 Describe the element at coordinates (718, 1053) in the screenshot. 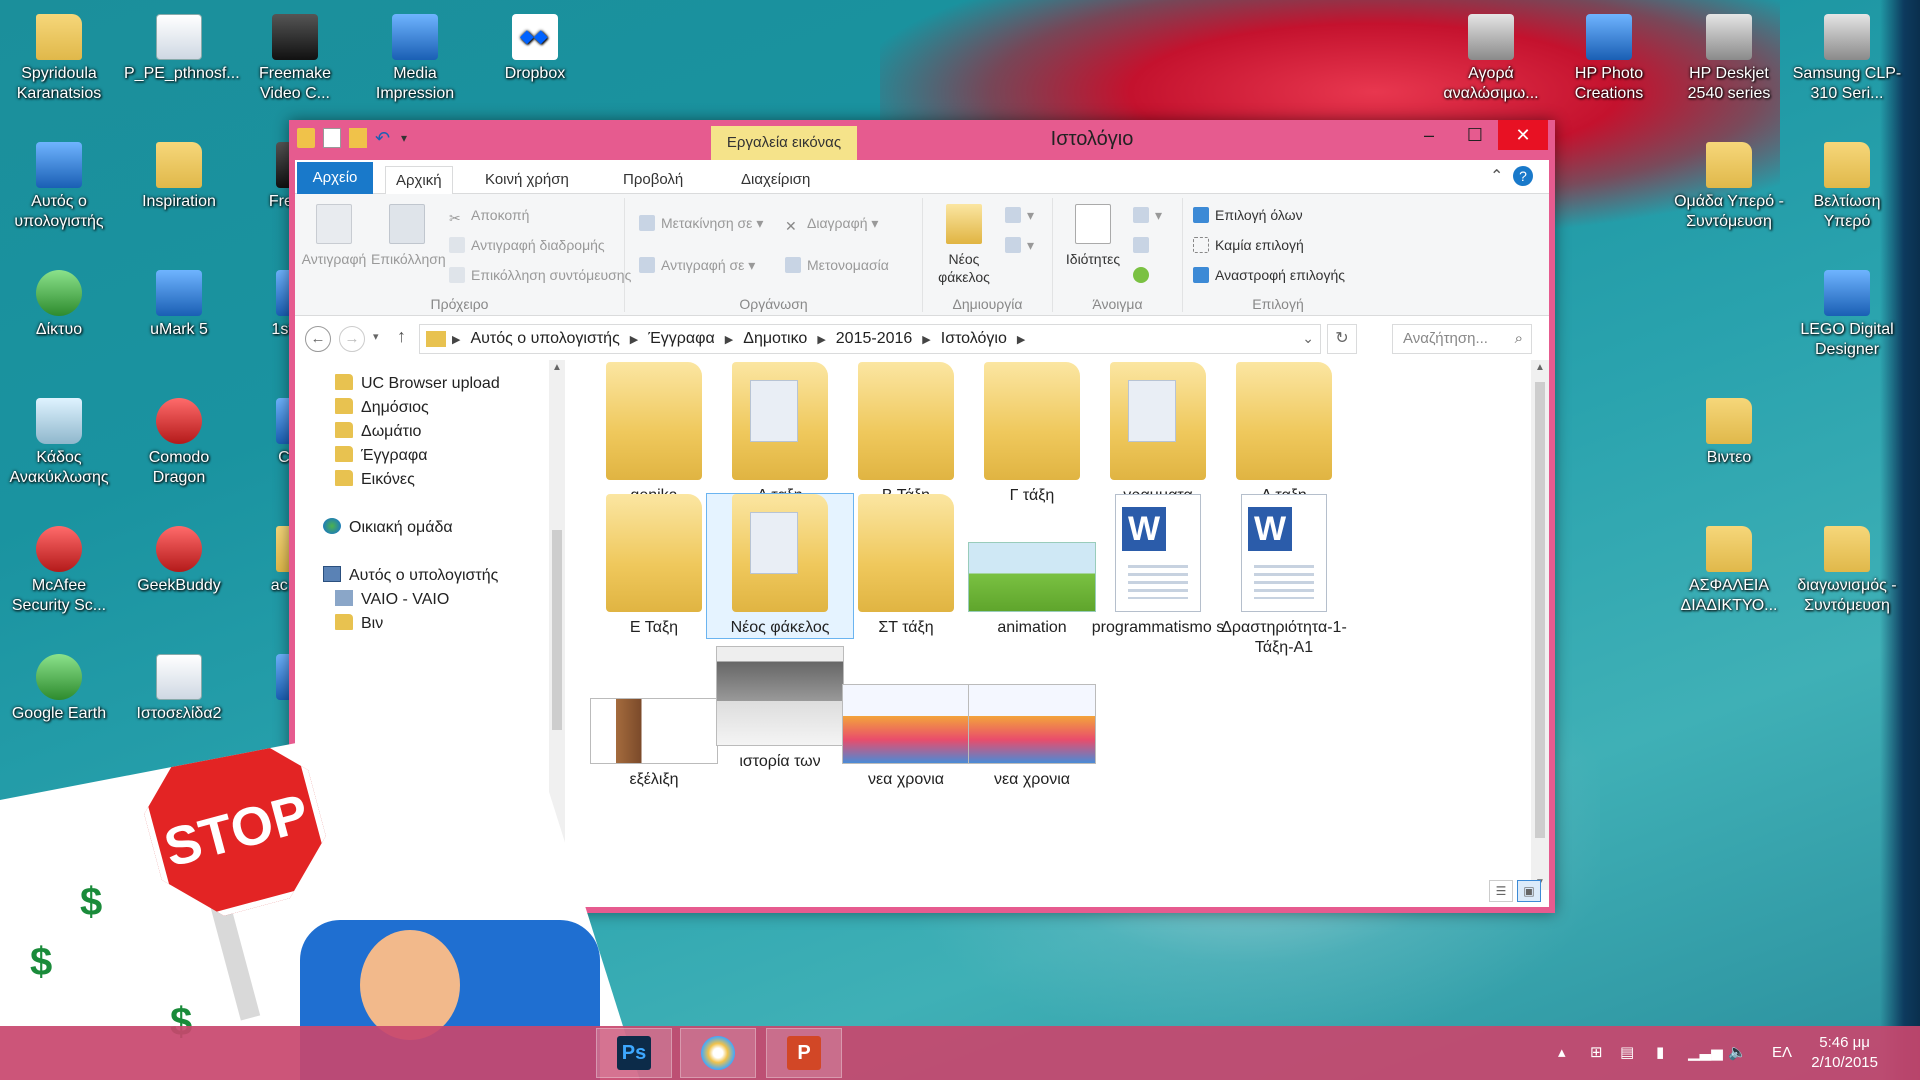

I see `taskbar-paint` at that location.